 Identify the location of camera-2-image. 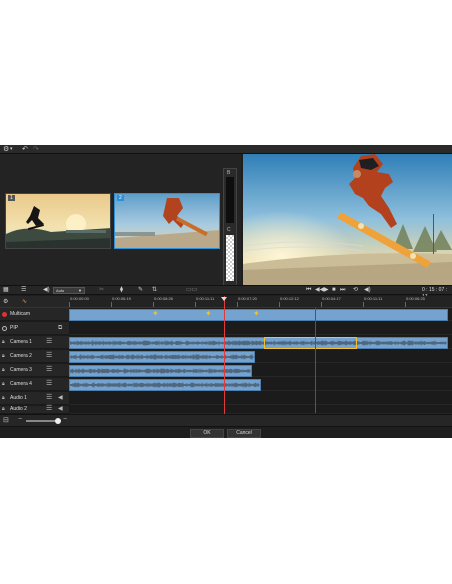
(167, 221).